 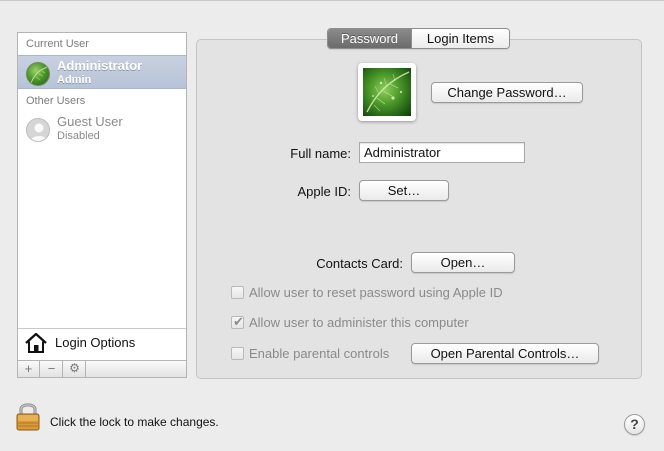 What do you see at coordinates (100, 65) in the screenshot?
I see `user-name: Administrator` at bounding box center [100, 65].